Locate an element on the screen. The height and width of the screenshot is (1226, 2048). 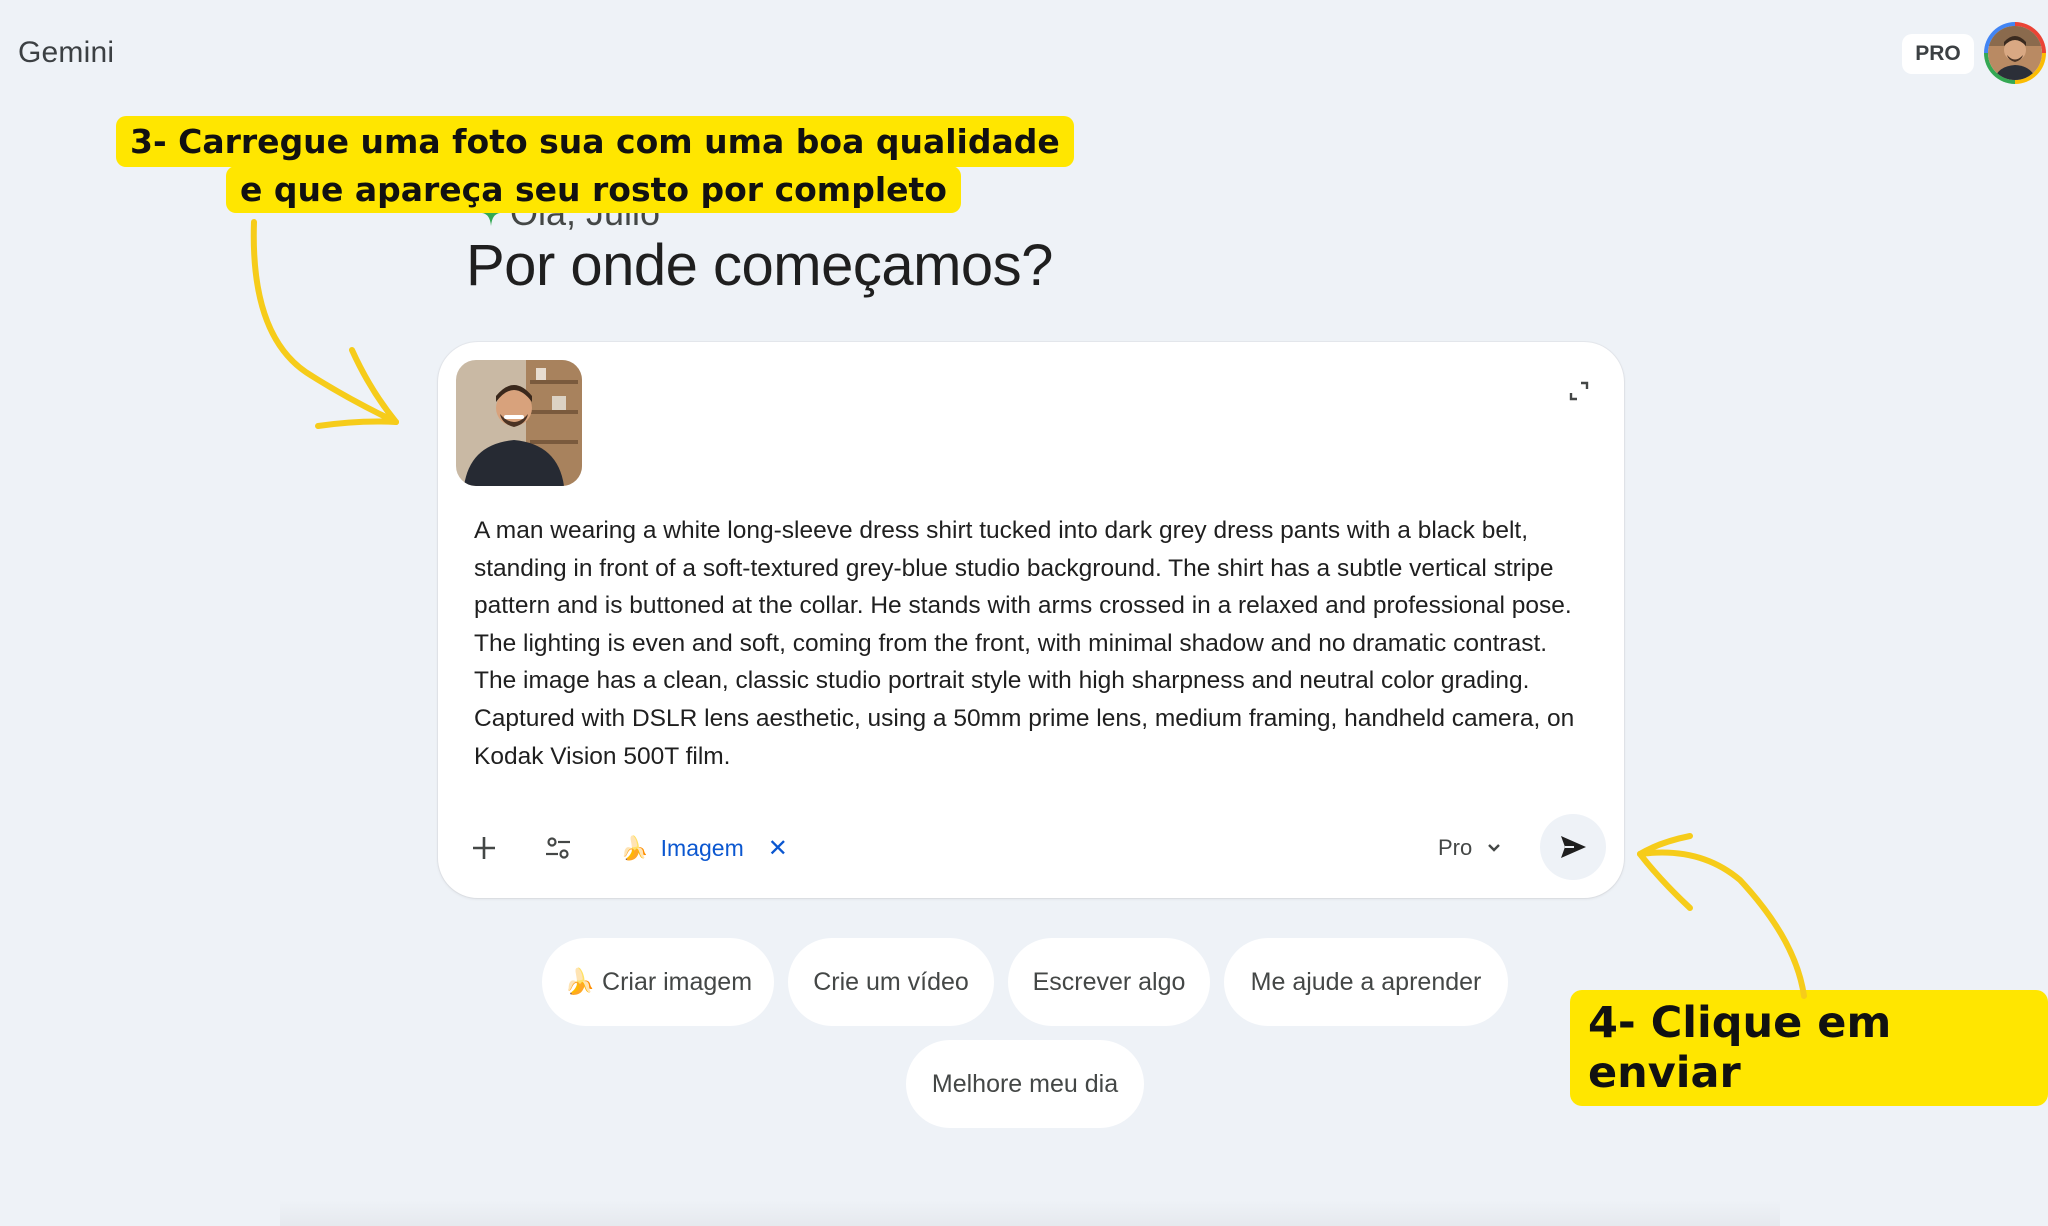
arrow-to-photo is located at coordinates (324, 324).